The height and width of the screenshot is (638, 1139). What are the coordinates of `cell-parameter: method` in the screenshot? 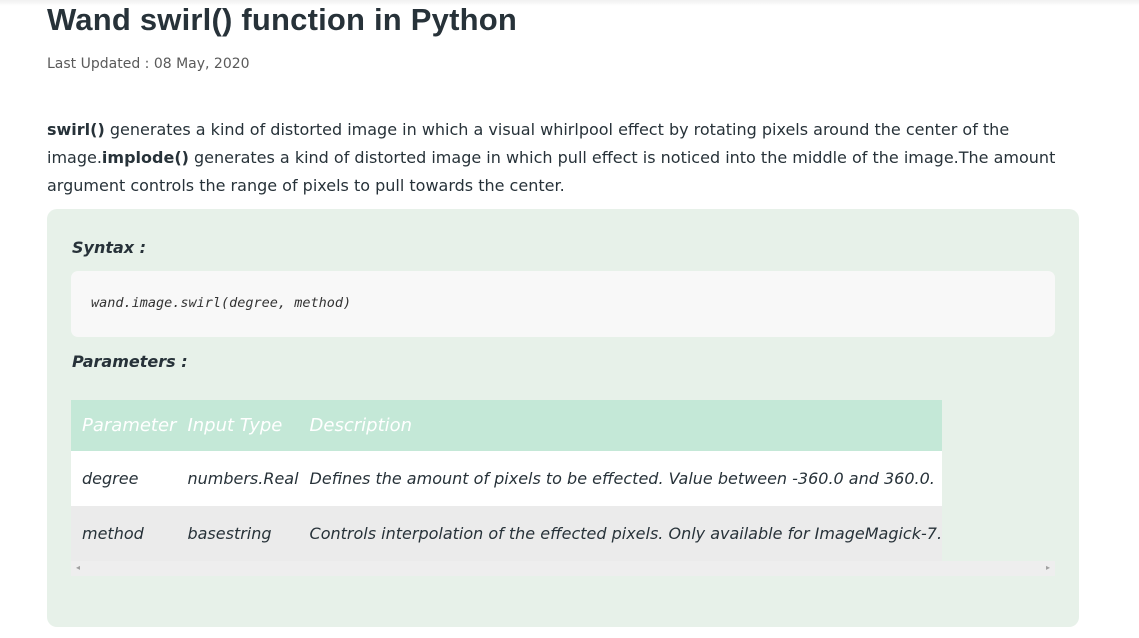 It's located at (124, 533).